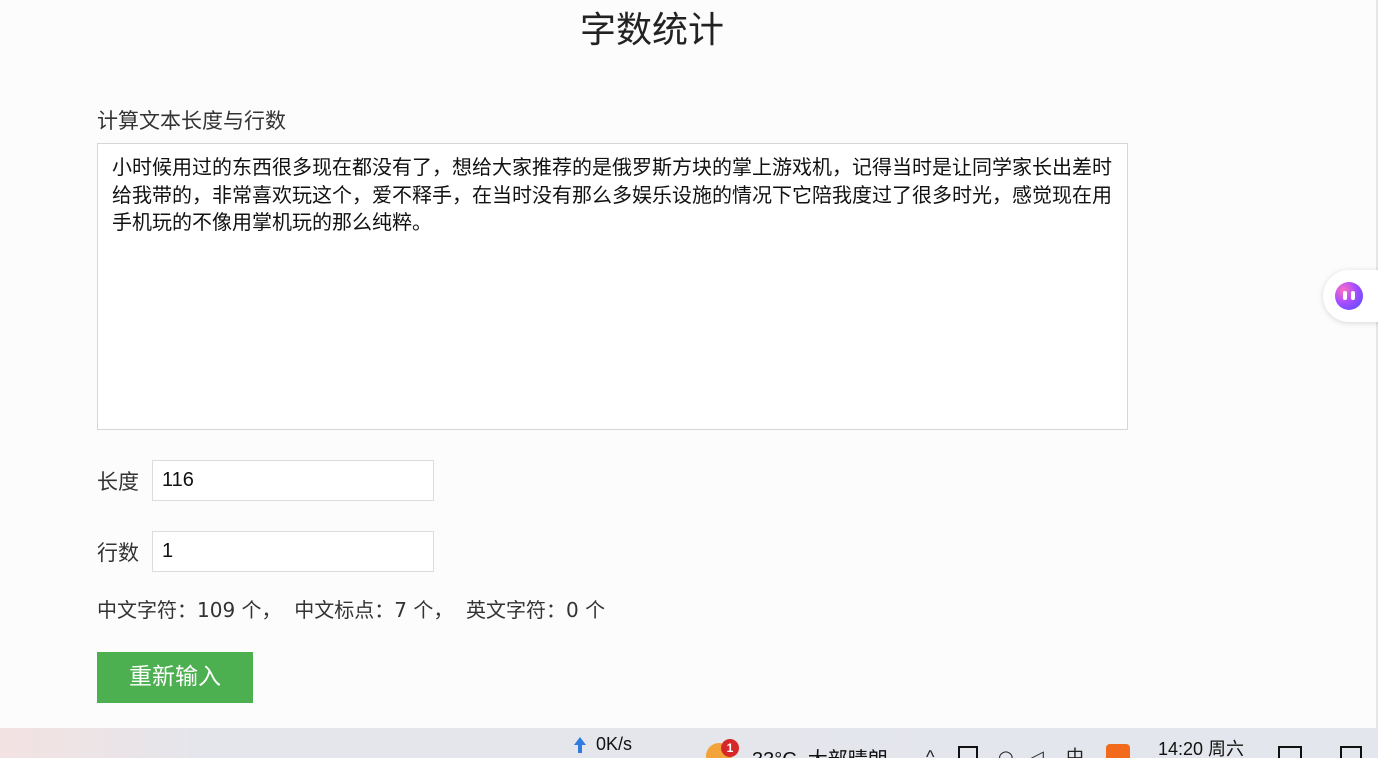 The height and width of the screenshot is (758, 1378). What do you see at coordinates (930, 752) in the screenshot?
I see `chevron-up-icon: ^` at bounding box center [930, 752].